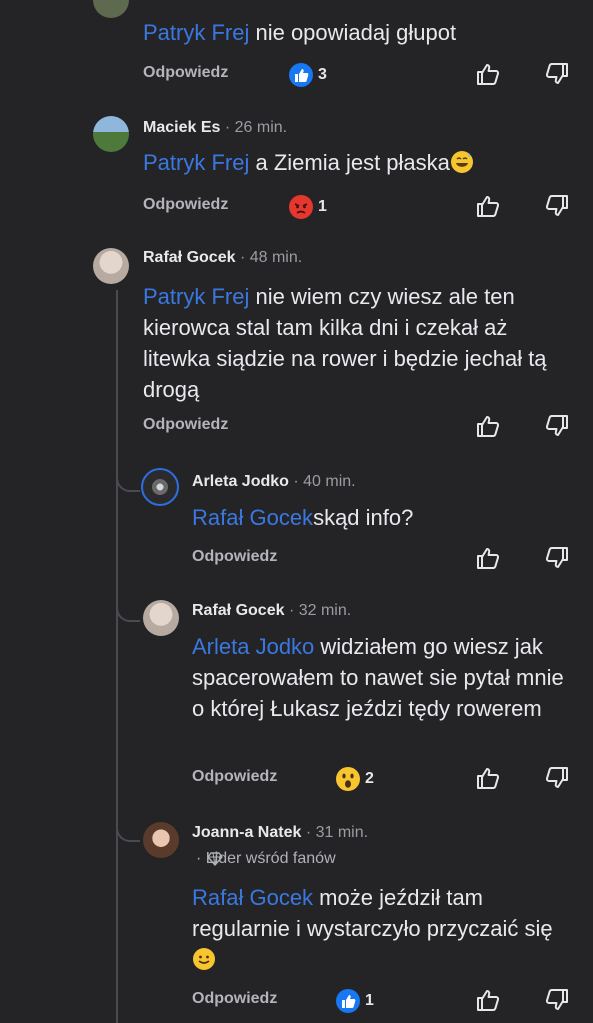 The height and width of the screenshot is (1023, 593). Describe the element at coordinates (337, 832) in the screenshot. I see `comment-time: · 31 min.` at that location.